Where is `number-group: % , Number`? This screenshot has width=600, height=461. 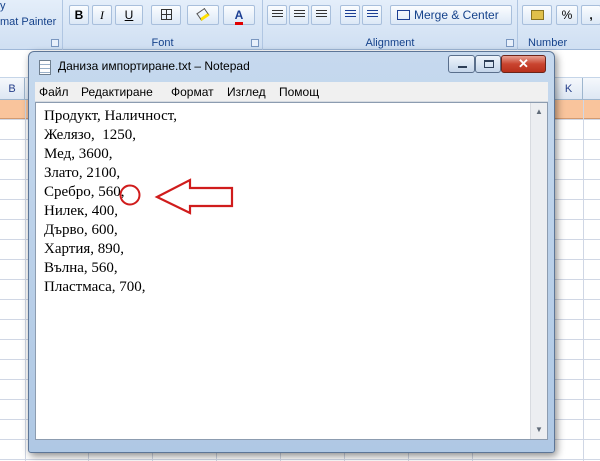
number-group: % , Number is located at coordinates (559, 25).